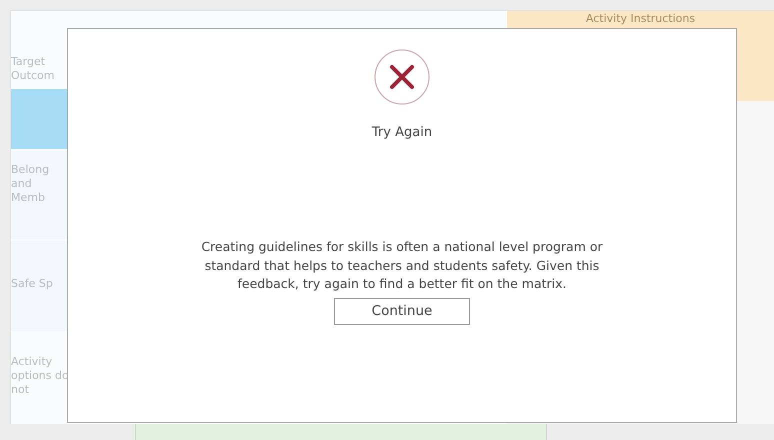  What do you see at coordinates (402, 265) in the screenshot?
I see `feedback-message: Creating guidelines for skills is often a national level program or standard that helps to teachers and students safety. Given this feedback, try again to find a better fit on the matrix.` at bounding box center [402, 265].